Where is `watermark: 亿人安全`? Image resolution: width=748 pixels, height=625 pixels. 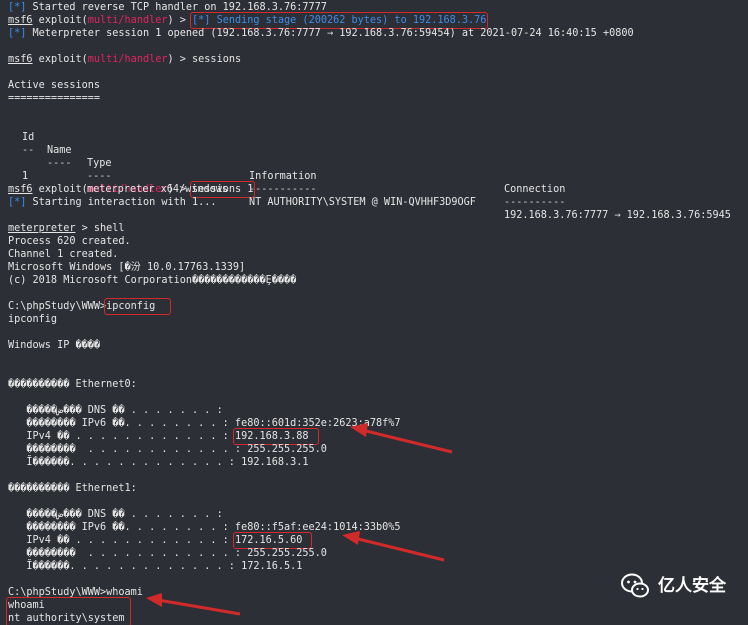 watermark: 亿人安全 is located at coordinates (673, 586).